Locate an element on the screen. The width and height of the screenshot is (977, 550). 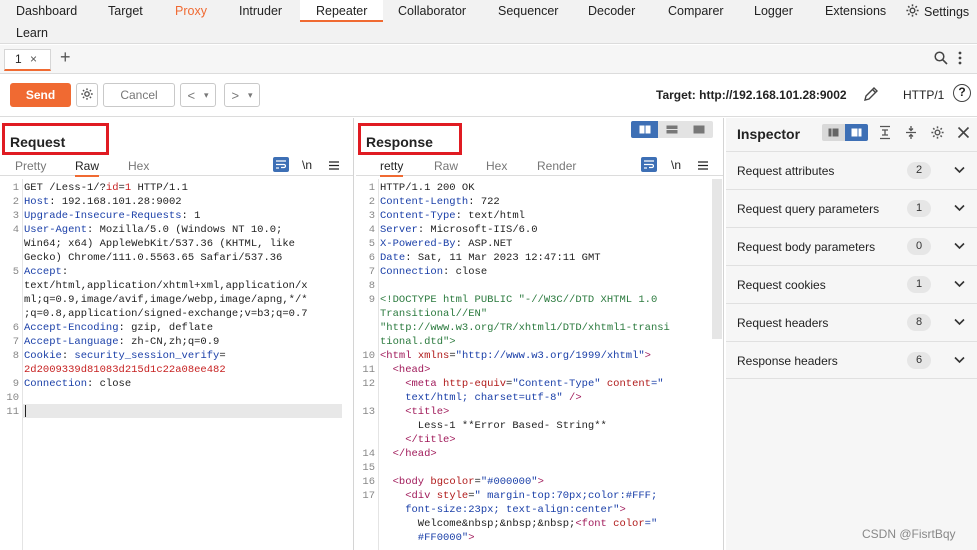
code-token: User-Agent is located at coordinates (56, 230).